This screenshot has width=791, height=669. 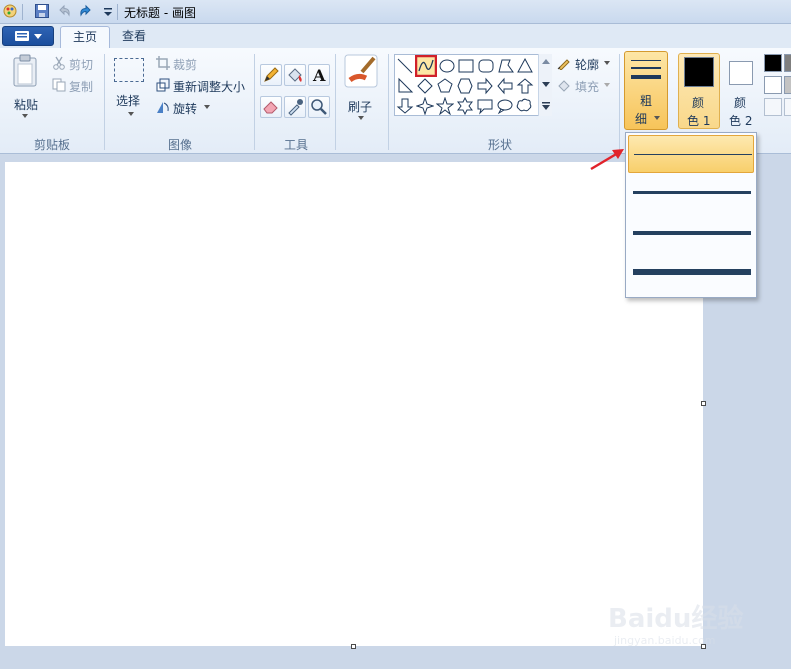 I want to click on eraser-icon, so click(x=270, y=107).